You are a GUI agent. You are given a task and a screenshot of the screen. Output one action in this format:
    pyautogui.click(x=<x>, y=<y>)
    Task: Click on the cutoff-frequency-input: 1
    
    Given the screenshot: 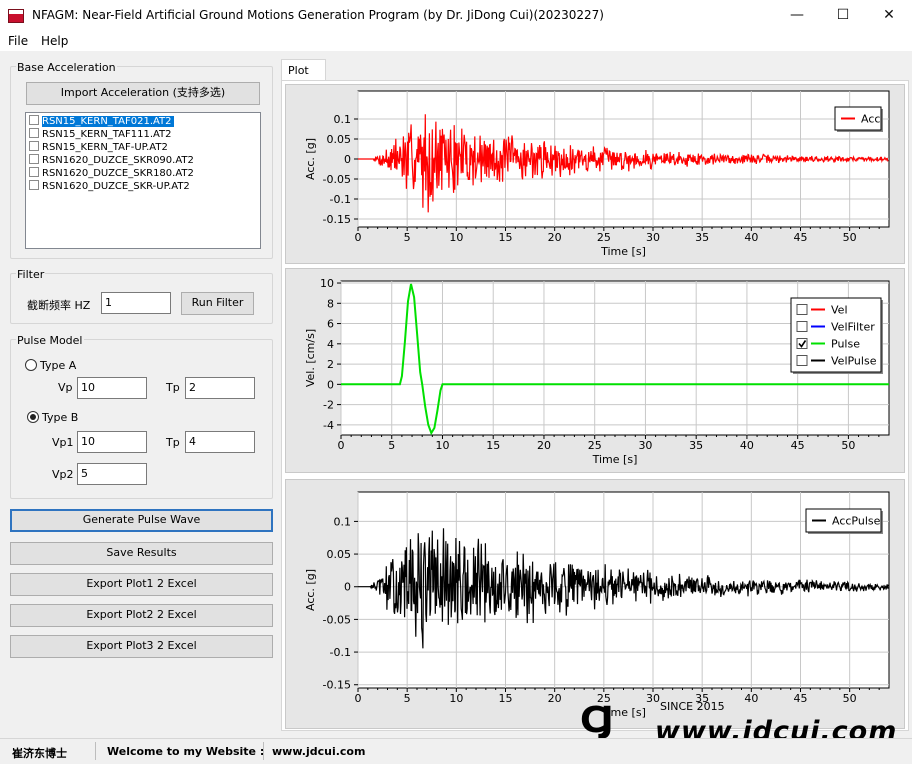 What is the action you would take?
    pyautogui.click(x=136, y=303)
    